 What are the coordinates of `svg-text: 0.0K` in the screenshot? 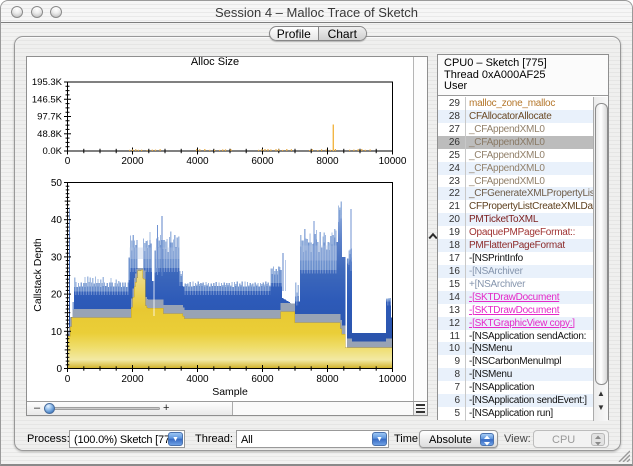 It's located at (52, 151).